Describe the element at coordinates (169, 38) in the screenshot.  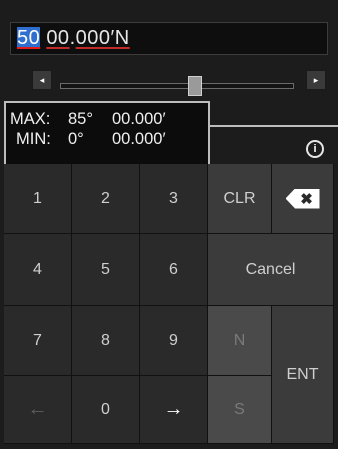
I see `coordinate-display: 50 00.000′N` at that location.